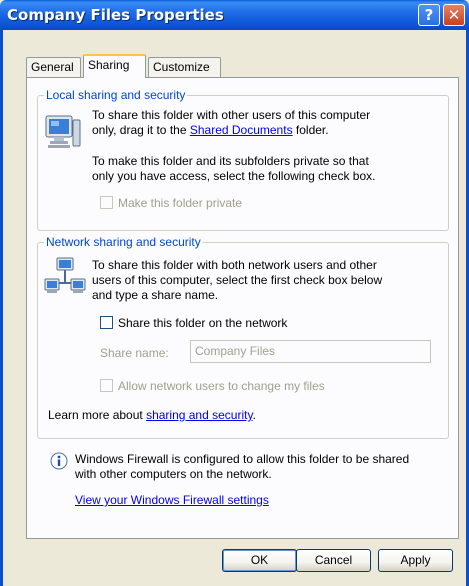  I want to click on tab-general: General, so click(53, 67).